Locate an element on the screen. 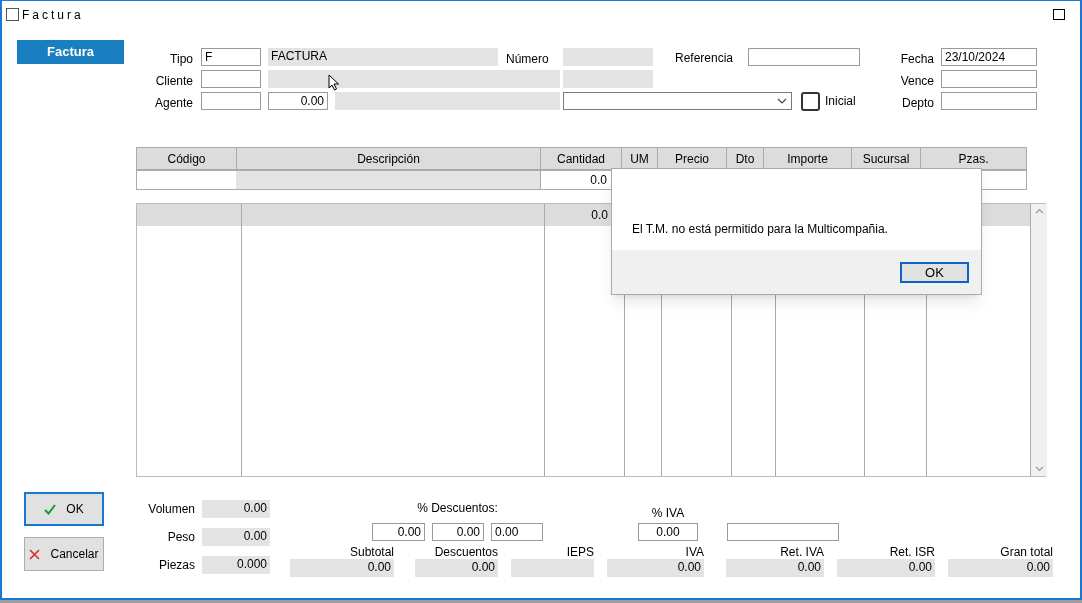  total-label: IEPS is located at coordinates (580, 552).